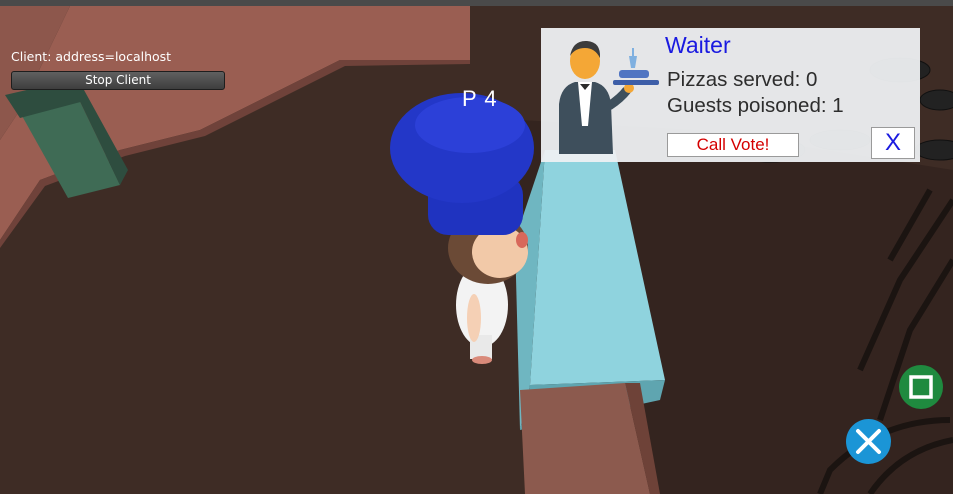 The width and height of the screenshot is (953, 494). I want to click on client-status-label: Client: address=localhost, so click(91, 56).